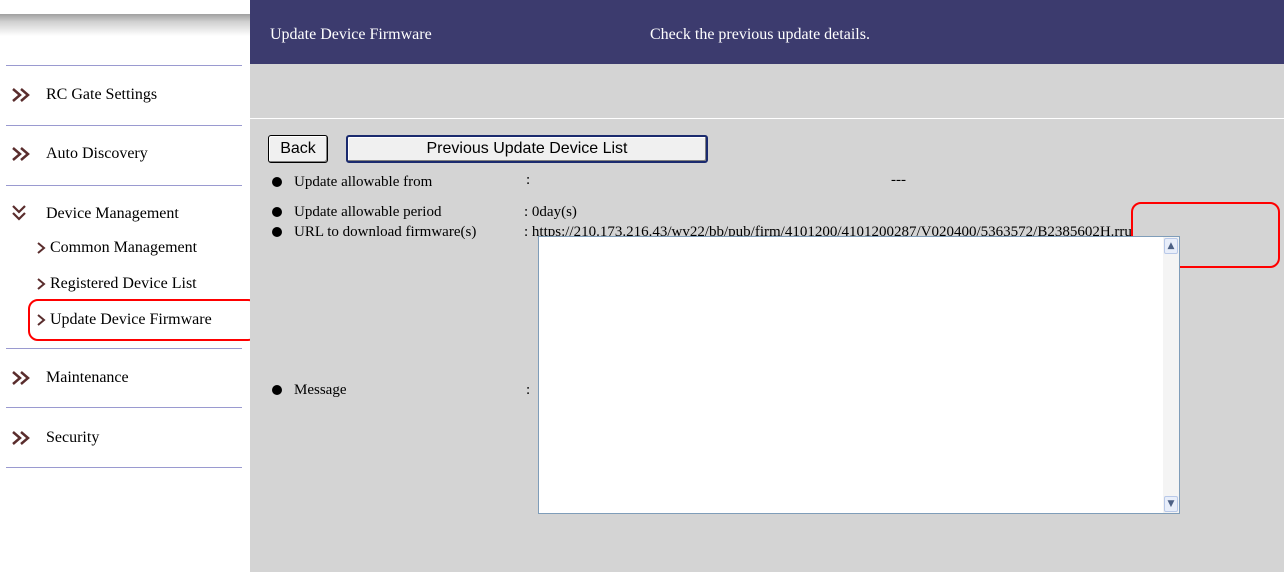  I want to click on sidebar-subitem-label: Common Management, so click(124, 247).